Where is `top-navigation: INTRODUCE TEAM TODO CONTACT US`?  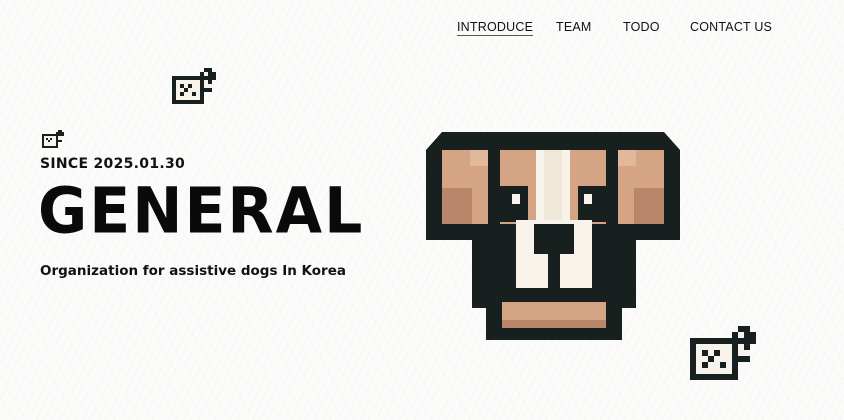
top-navigation: INTRODUCE TEAM TODO CONTACT US is located at coordinates (642, 30).